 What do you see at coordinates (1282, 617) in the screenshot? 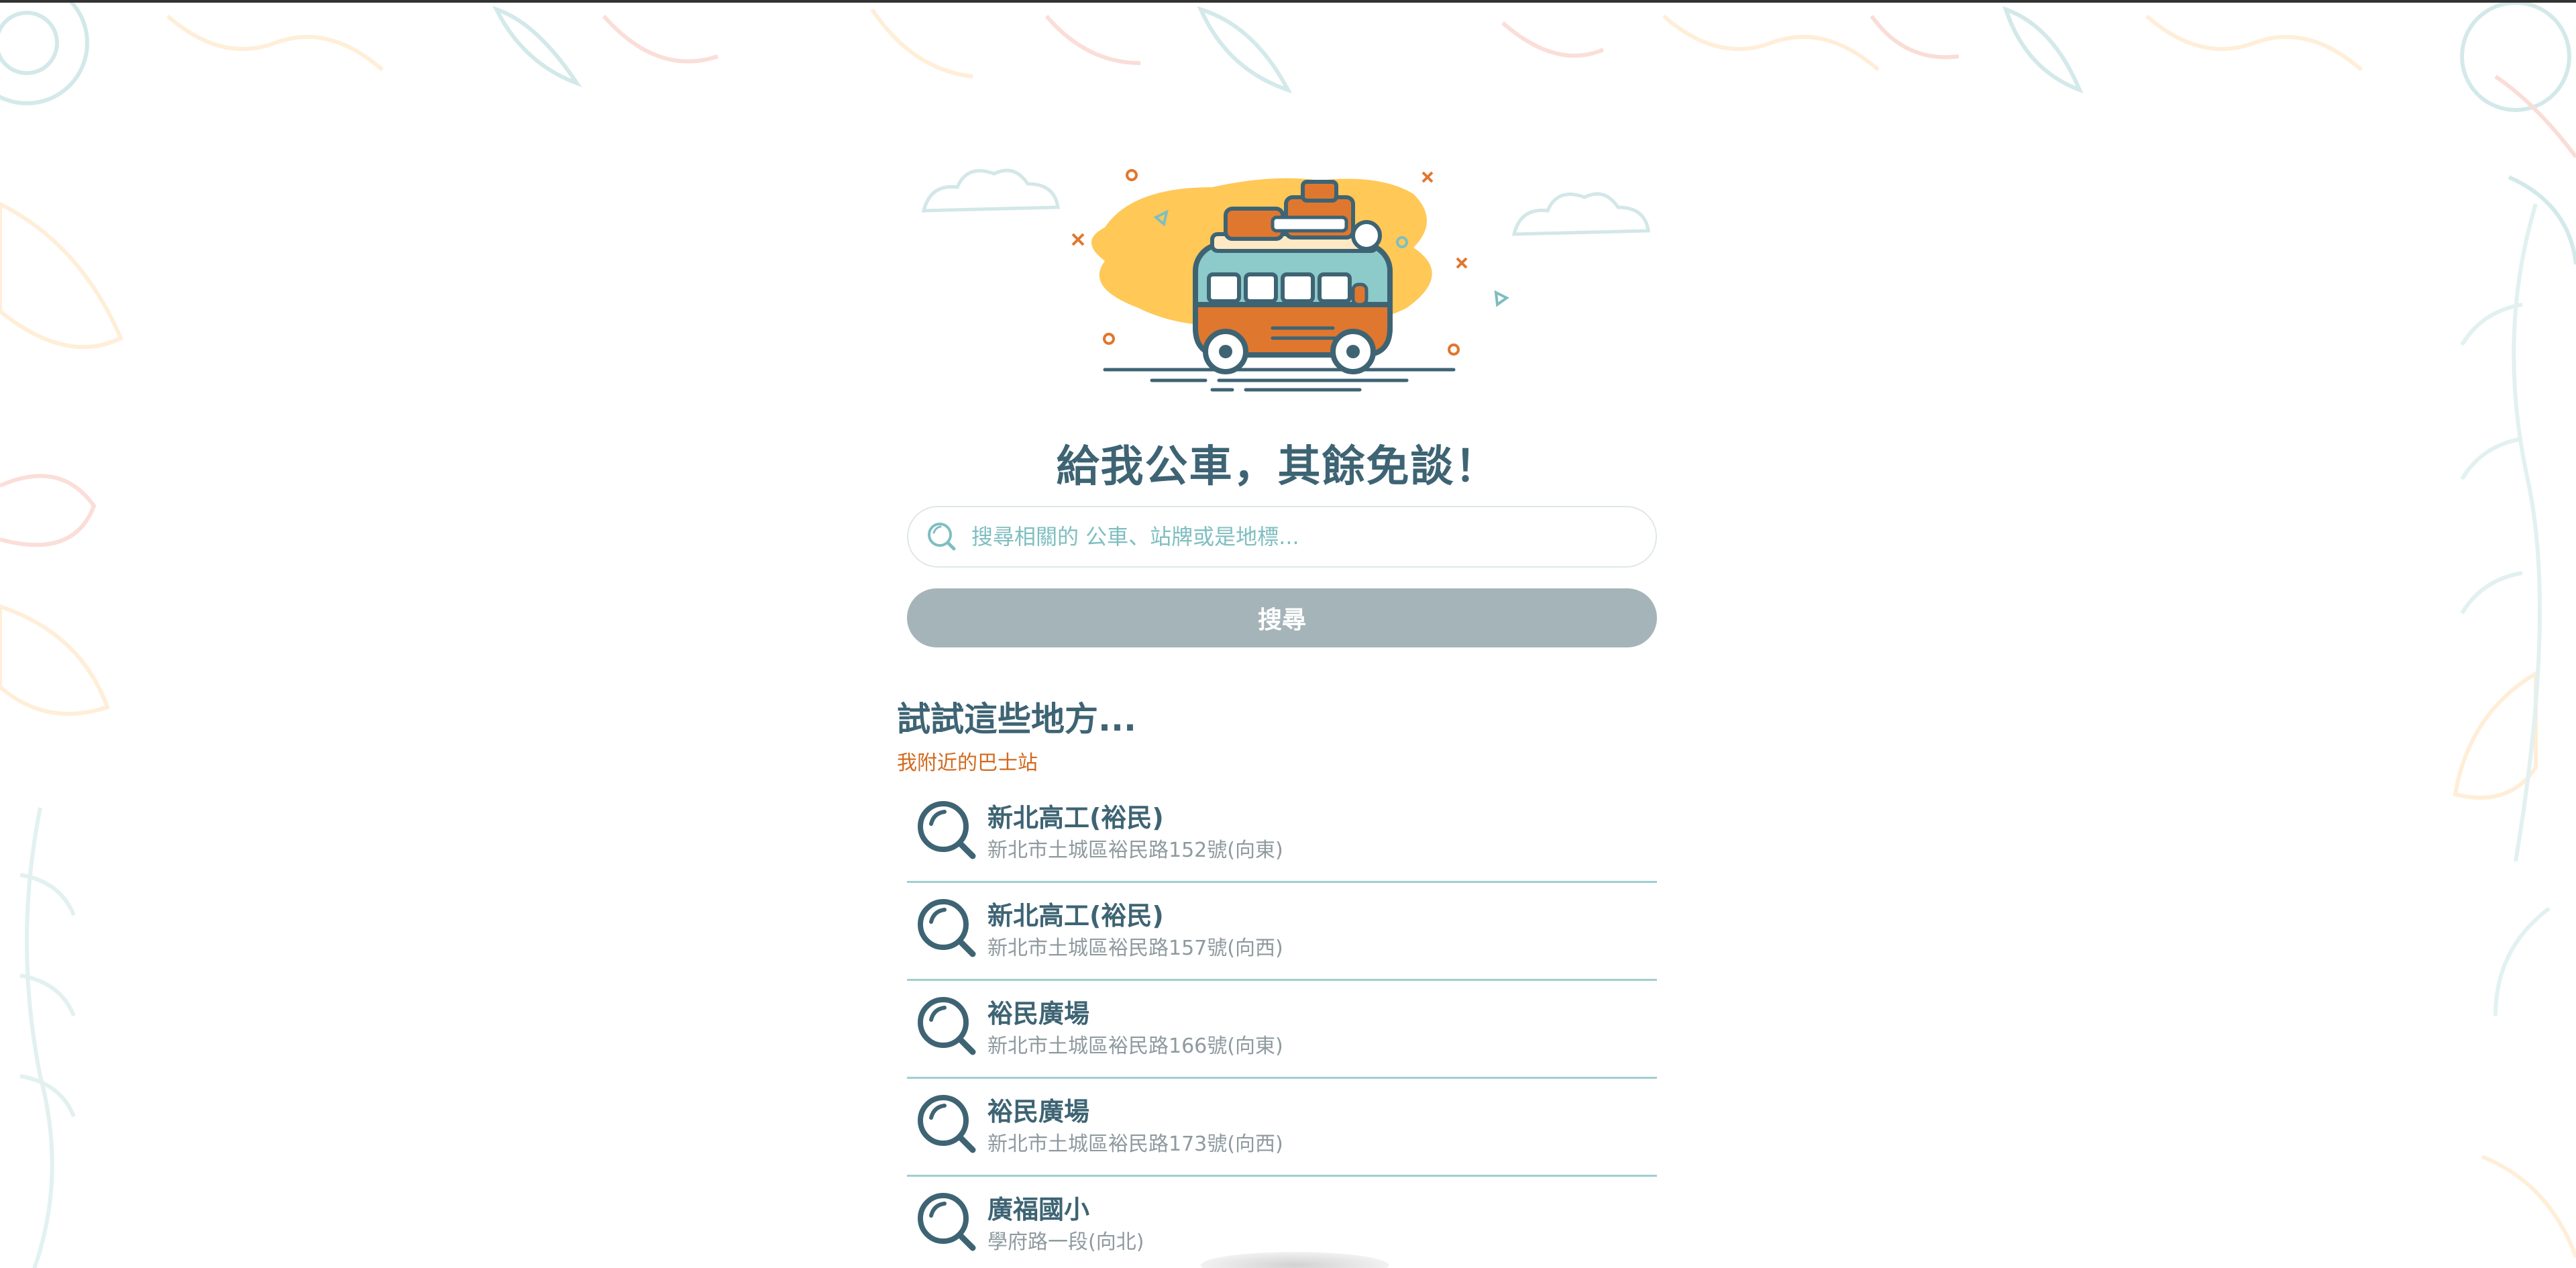
I see `search-button: 搜尋` at bounding box center [1282, 617].